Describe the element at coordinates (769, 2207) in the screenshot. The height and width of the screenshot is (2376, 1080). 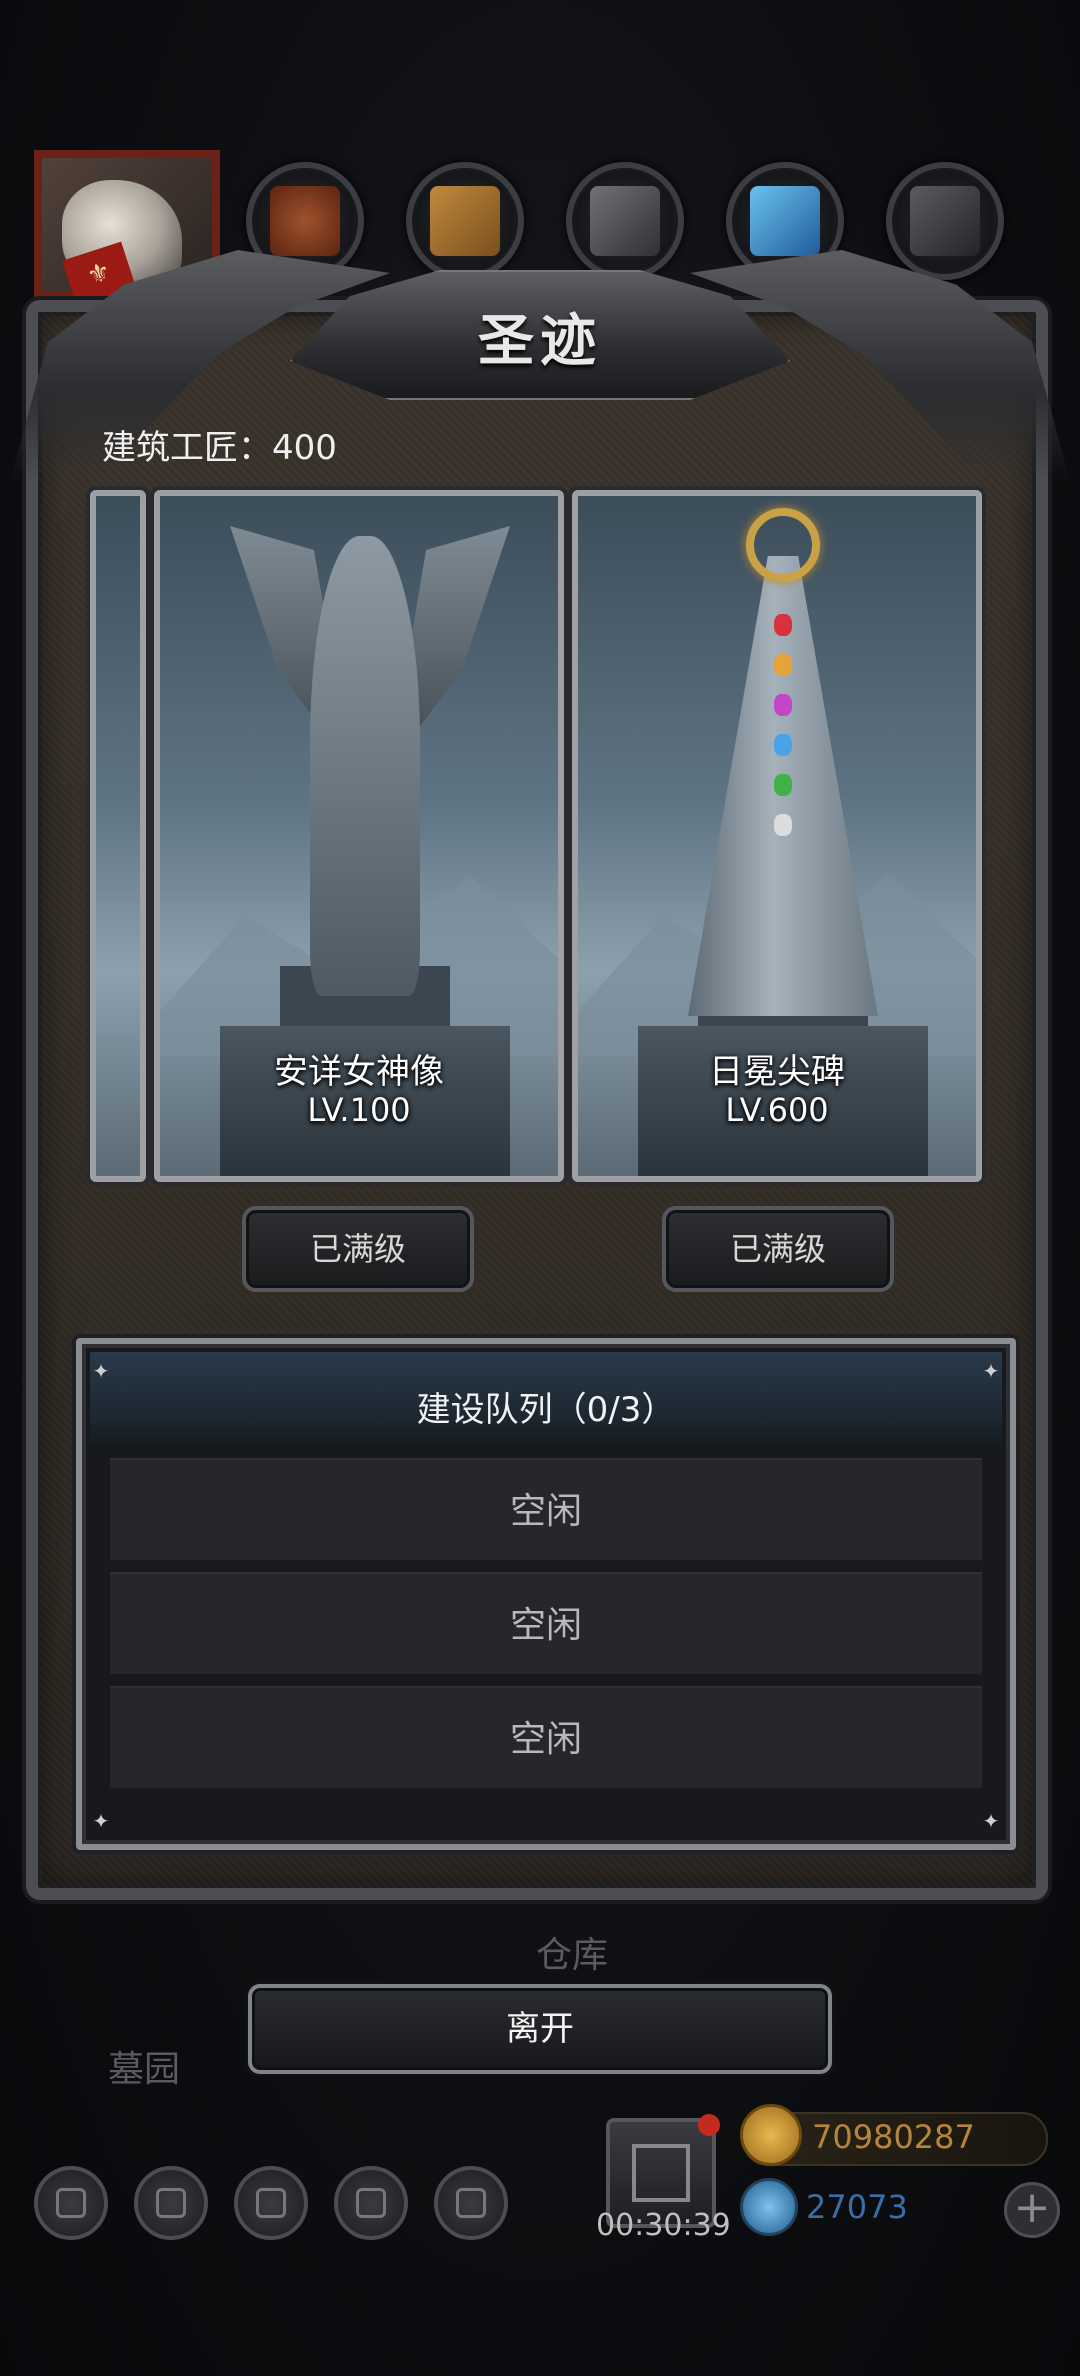
I see `gem-icon` at that location.